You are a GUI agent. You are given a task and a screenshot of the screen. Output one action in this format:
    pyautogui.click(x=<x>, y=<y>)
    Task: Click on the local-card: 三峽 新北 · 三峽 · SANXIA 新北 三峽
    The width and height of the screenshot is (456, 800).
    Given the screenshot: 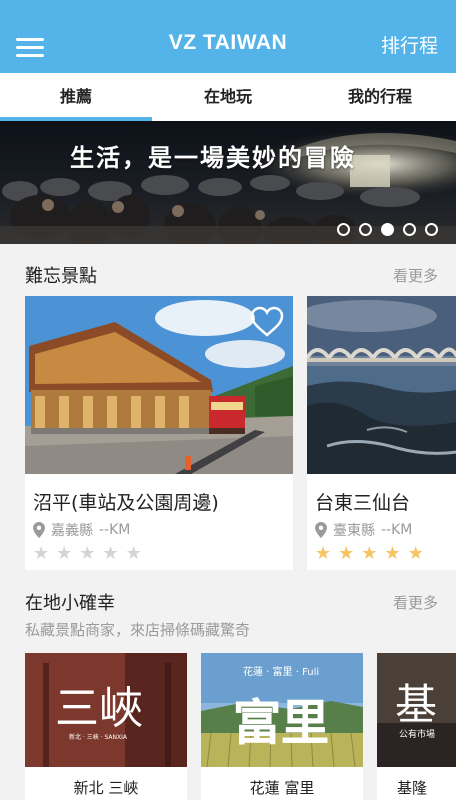 What is the action you would take?
    pyautogui.click(x=106, y=726)
    